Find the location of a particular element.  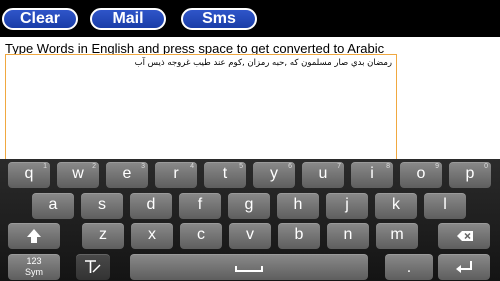

space-icon is located at coordinates (249, 269).